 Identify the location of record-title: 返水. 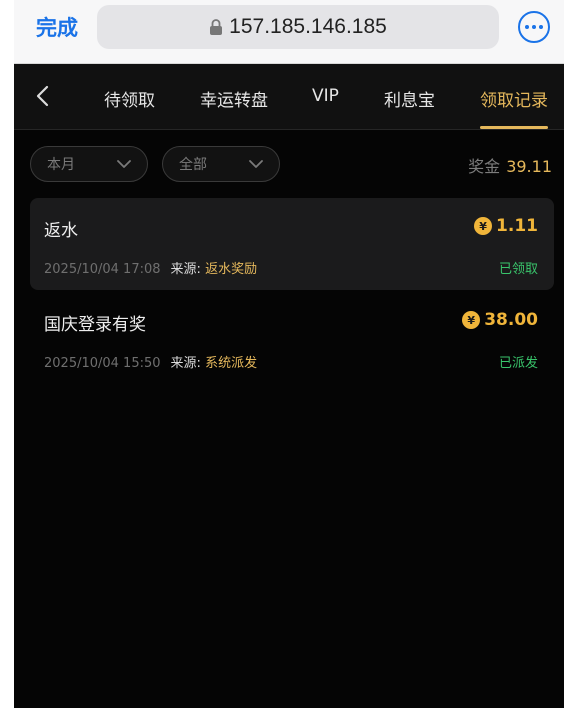
(61, 231).